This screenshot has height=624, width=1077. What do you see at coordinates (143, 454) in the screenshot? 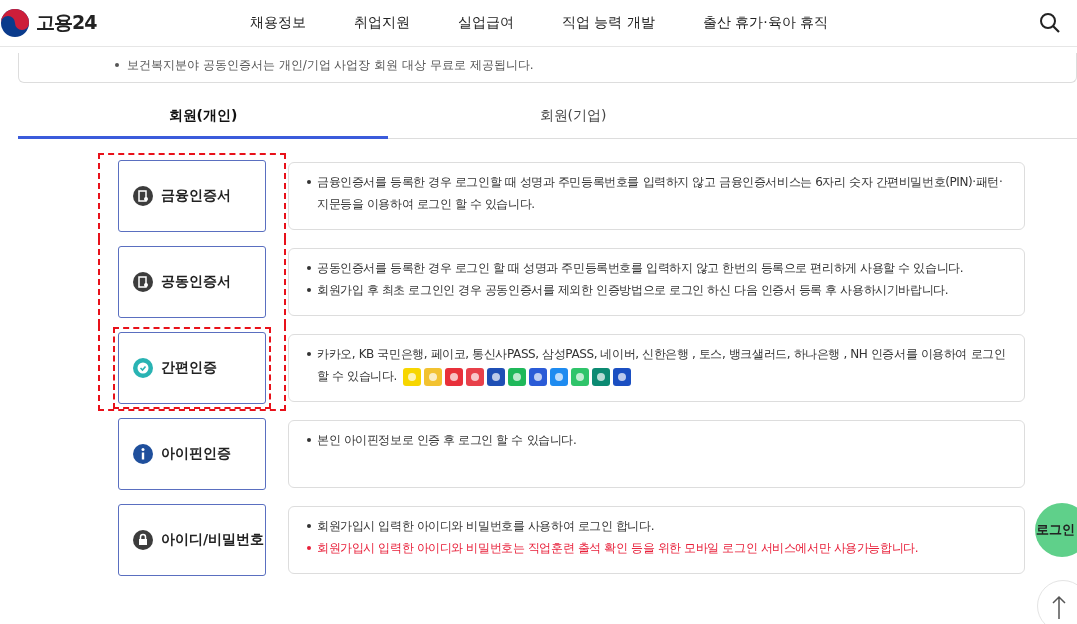
I see `info-icon` at bounding box center [143, 454].